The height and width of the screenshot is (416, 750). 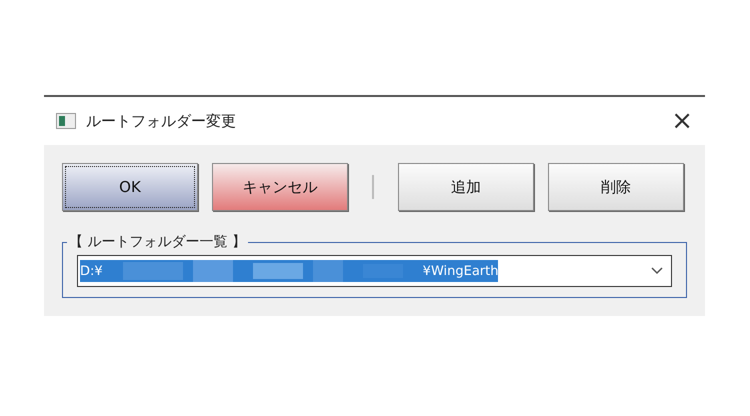 What do you see at coordinates (280, 187) in the screenshot?
I see `cancel-button: キャンセル` at bounding box center [280, 187].